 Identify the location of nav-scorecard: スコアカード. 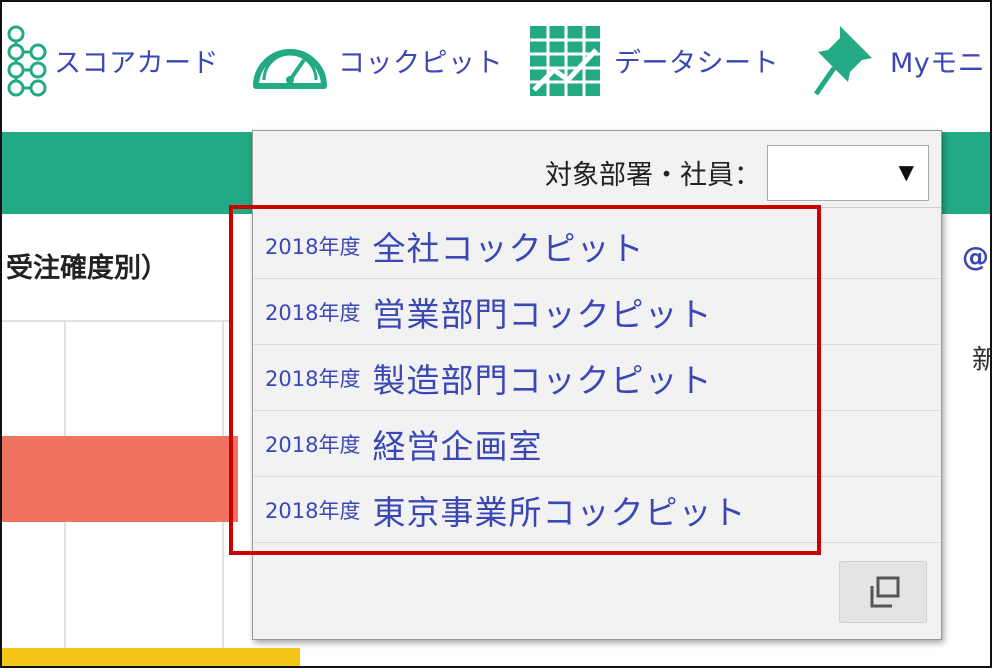
(110, 60).